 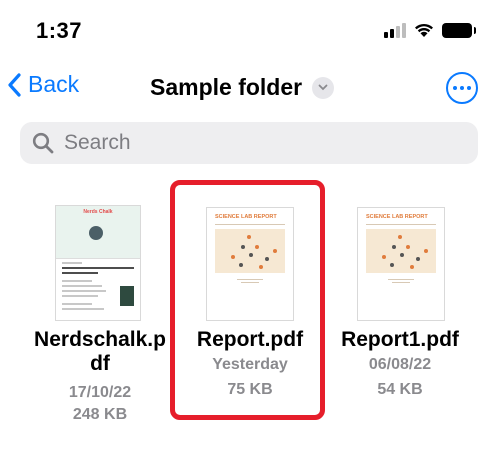 I want to click on thumbnail-image, so click(x=96, y=233).